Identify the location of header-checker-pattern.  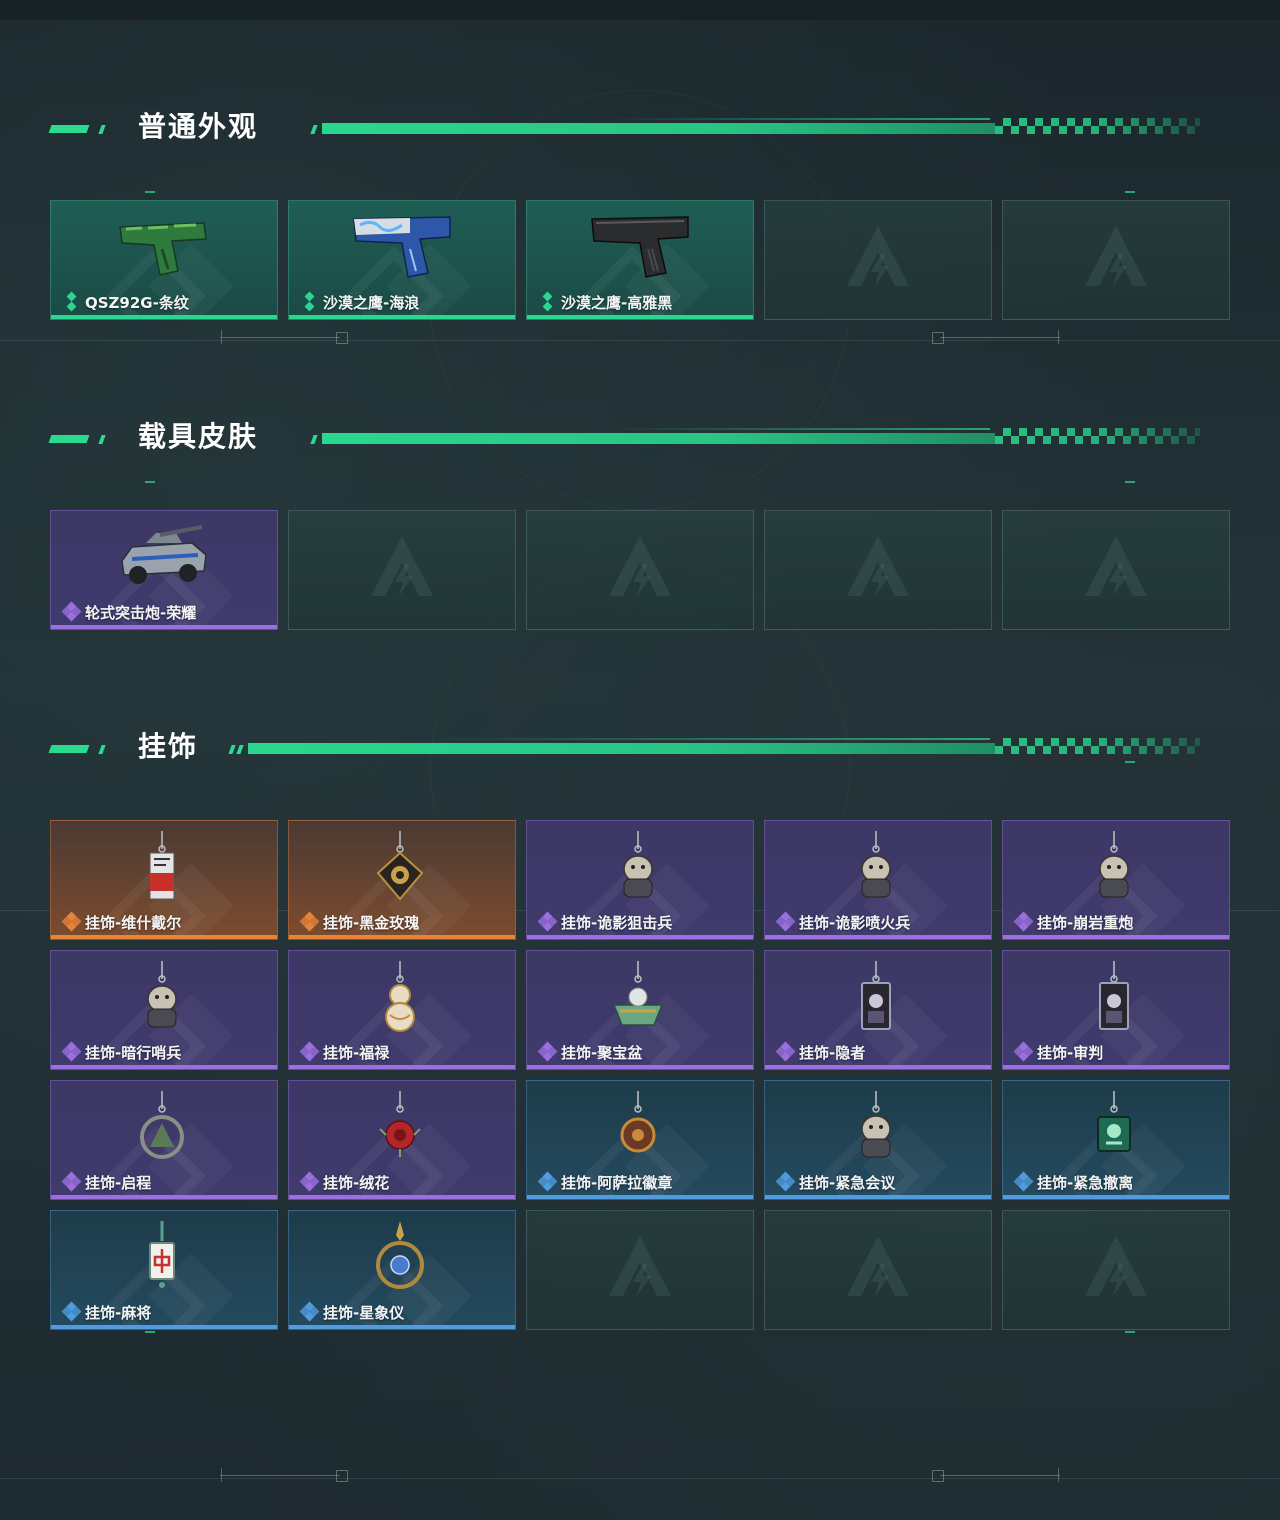
(1097, 126).